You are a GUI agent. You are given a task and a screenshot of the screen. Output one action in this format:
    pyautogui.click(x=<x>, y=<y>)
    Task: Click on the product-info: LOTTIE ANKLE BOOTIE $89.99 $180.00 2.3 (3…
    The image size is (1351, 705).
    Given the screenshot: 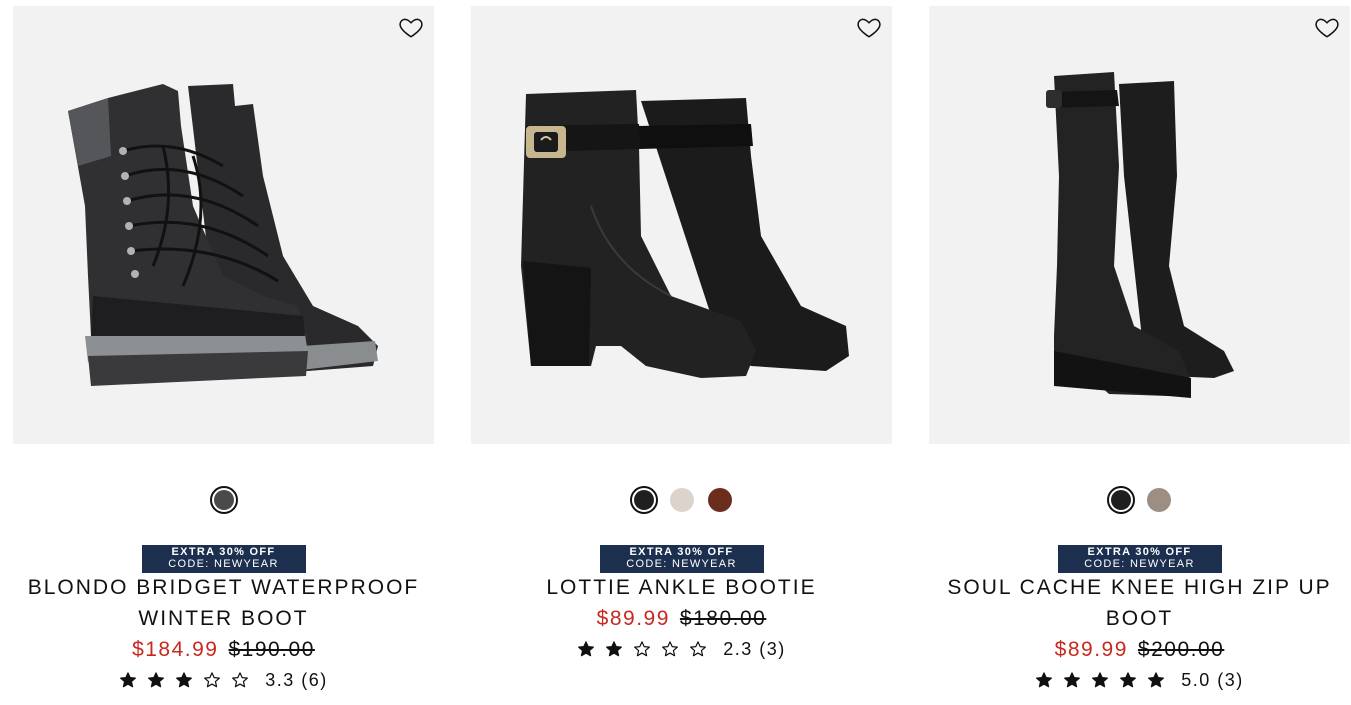 What is the action you would take?
    pyautogui.click(x=681, y=618)
    